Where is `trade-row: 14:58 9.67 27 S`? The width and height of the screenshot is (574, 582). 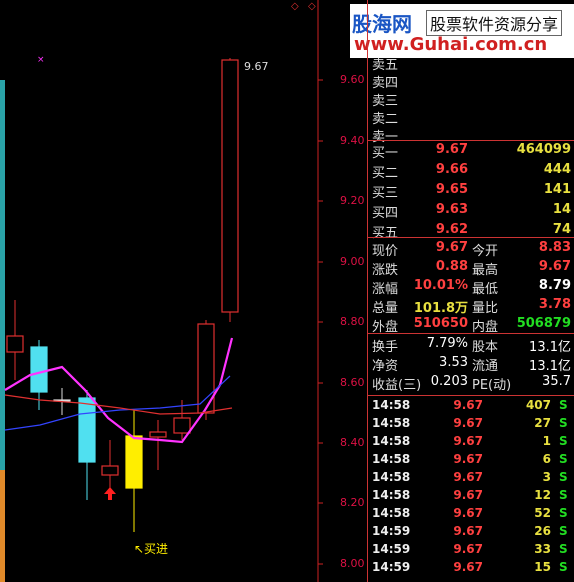
trade-row: 14:58 9.67 27 S is located at coordinates (471, 425).